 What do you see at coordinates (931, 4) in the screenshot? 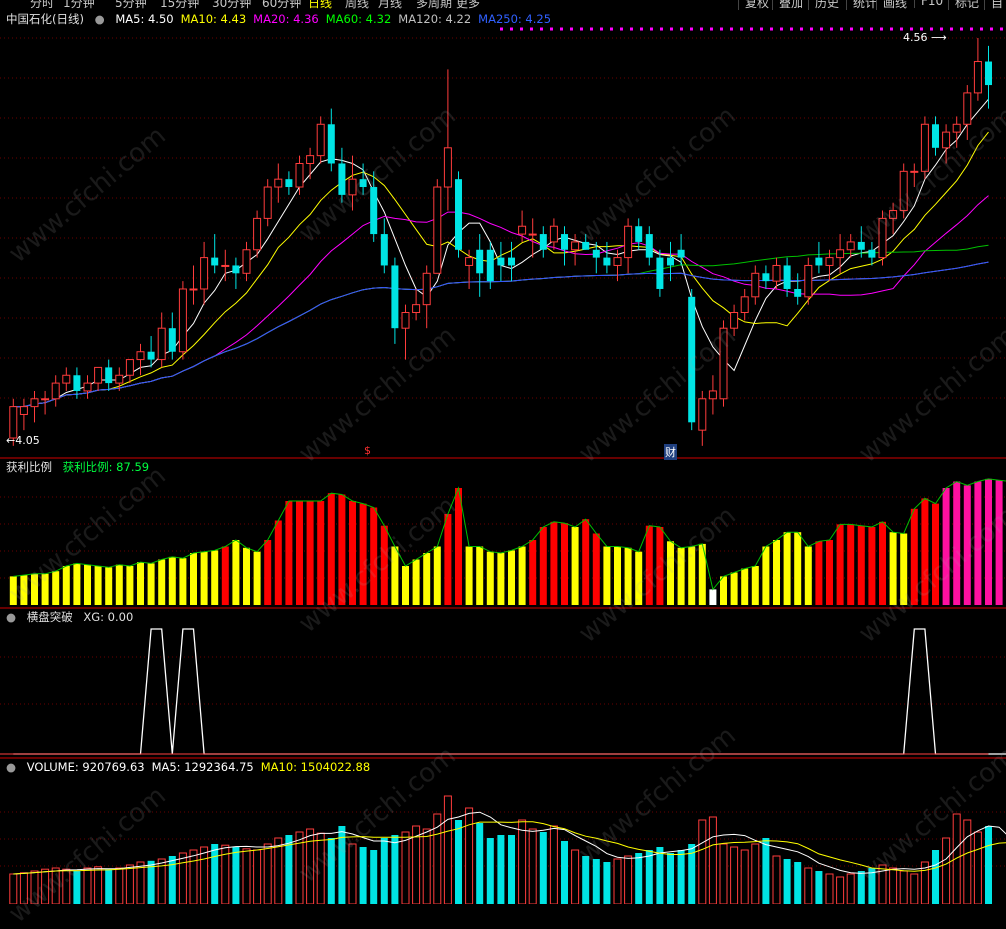
I see `toolbar-button-5: F10` at bounding box center [931, 4].